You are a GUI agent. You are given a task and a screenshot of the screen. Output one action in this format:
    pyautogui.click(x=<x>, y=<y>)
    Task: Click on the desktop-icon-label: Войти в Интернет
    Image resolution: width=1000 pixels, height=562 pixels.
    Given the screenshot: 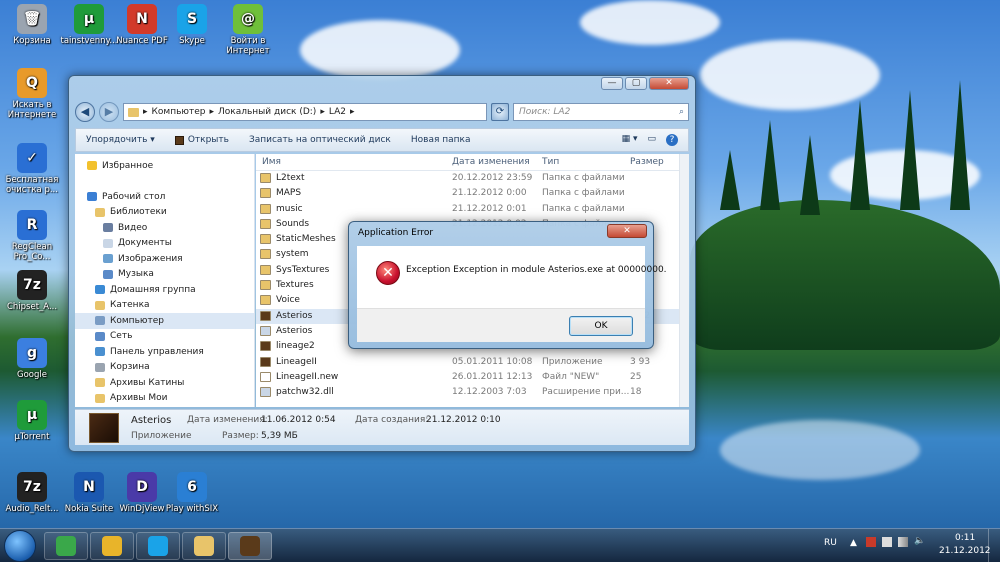 What is the action you would take?
    pyautogui.click(x=248, y=46)
    